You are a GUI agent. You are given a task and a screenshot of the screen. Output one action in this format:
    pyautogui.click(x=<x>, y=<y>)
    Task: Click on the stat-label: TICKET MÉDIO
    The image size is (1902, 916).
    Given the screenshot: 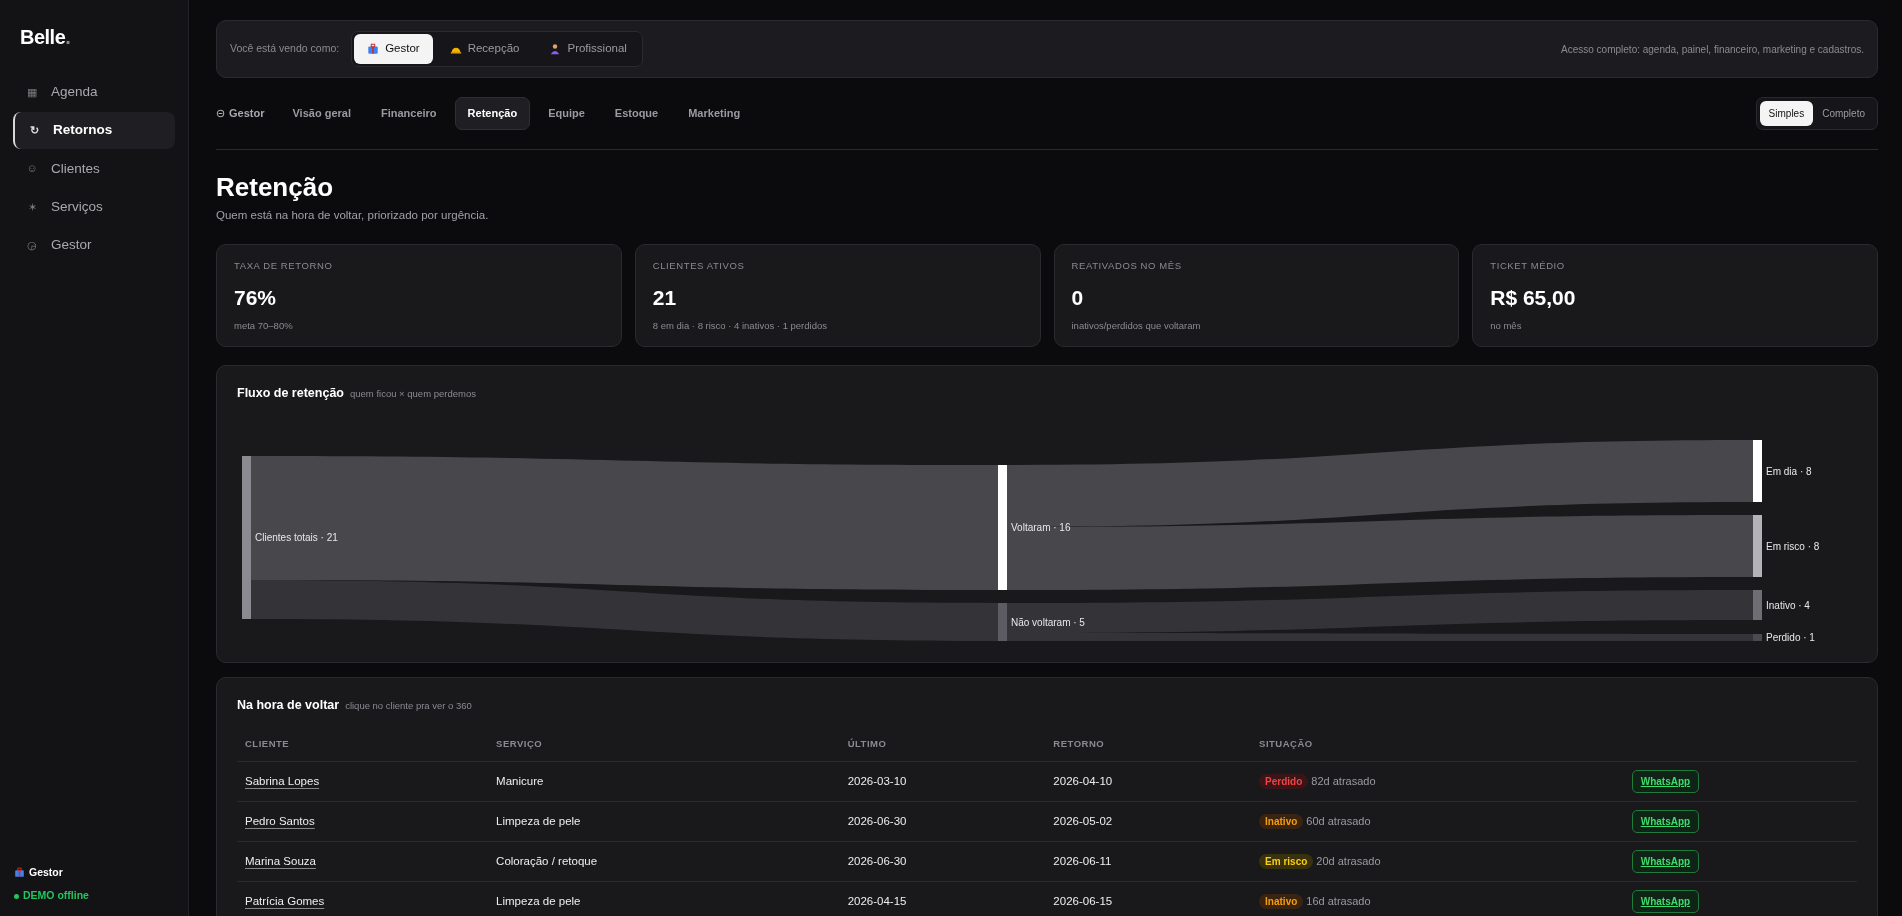 What is the action you would take?
    pyautogui.click(x=1528, y=266)
    